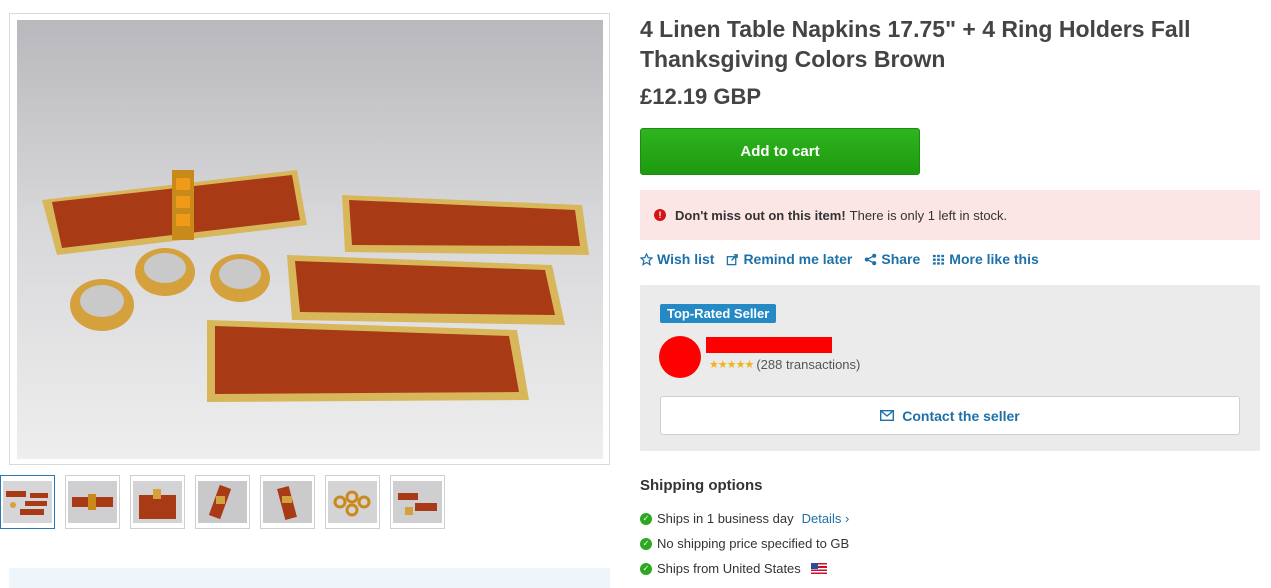  I want to click on transaction-count: (288 transactions), so click(808, 364).